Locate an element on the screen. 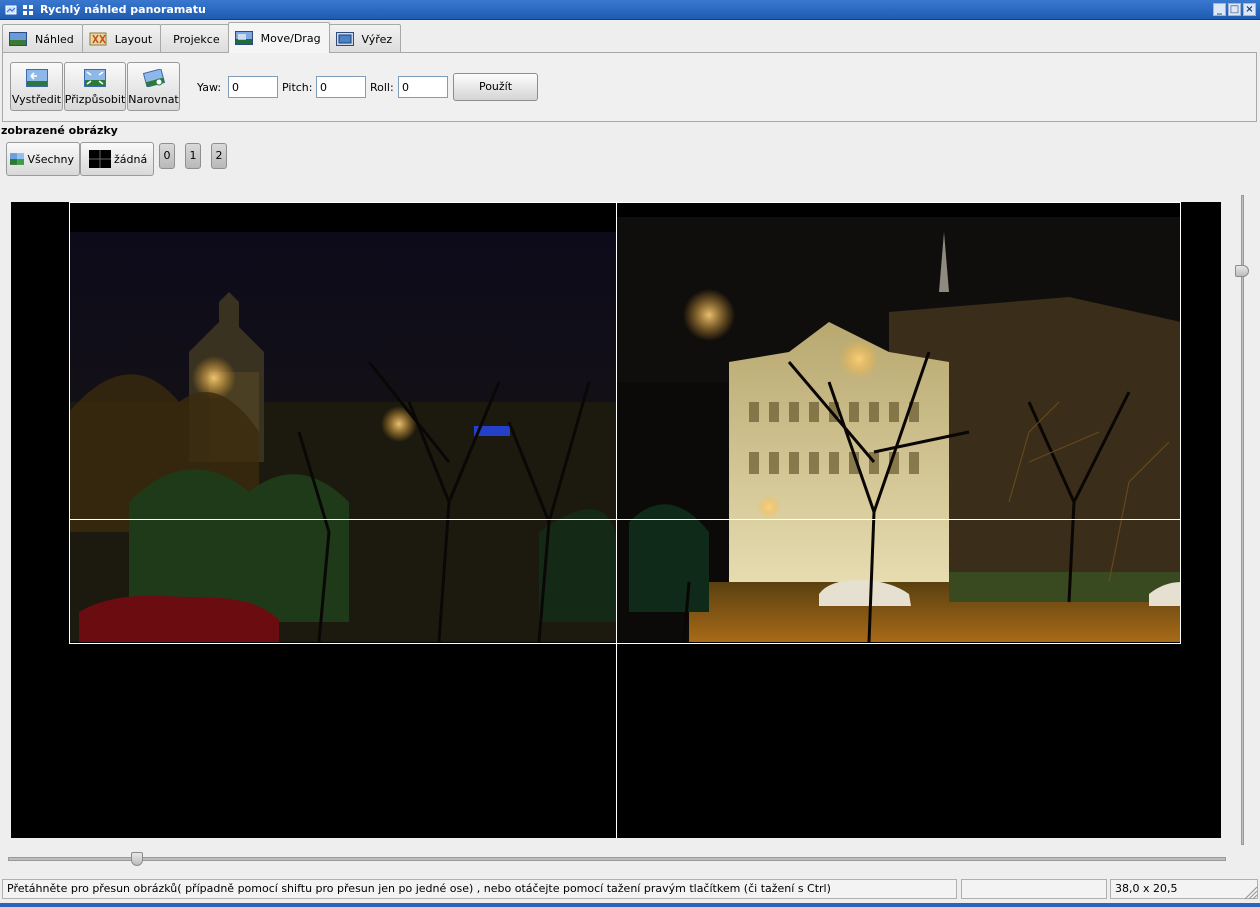  status-middle is located at coordinates (1034, 889).